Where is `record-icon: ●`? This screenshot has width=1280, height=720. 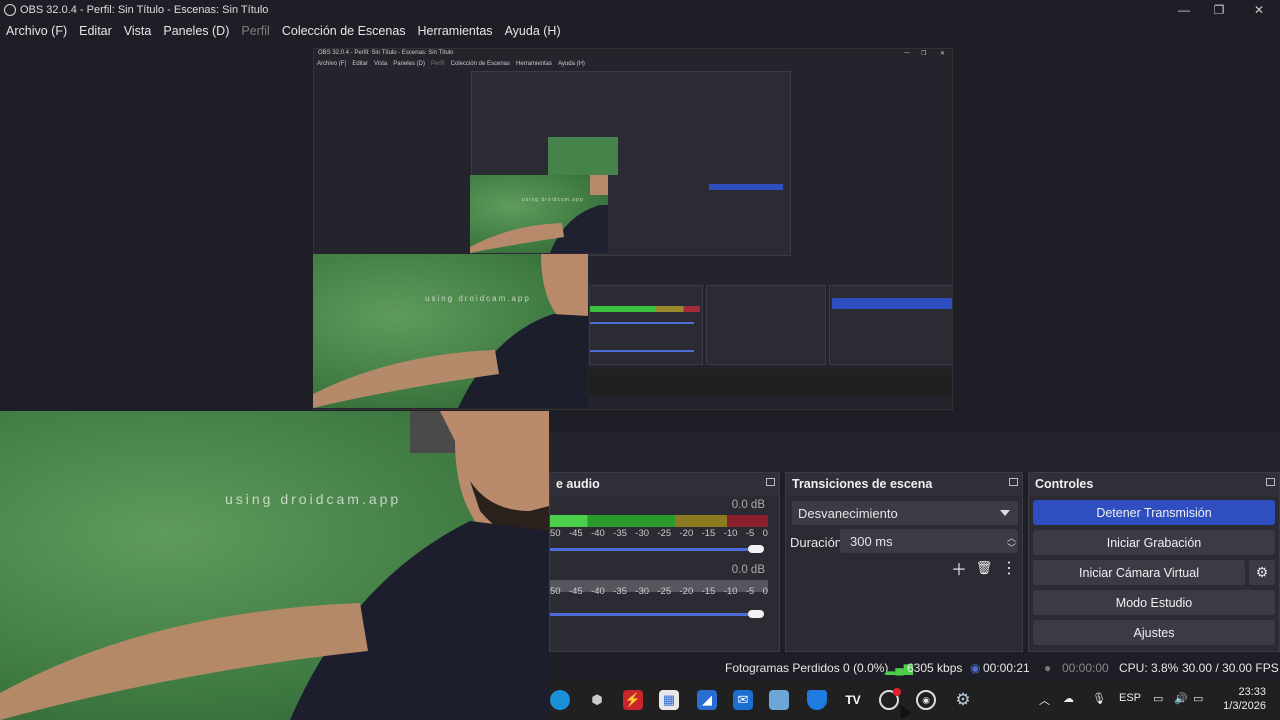 record-icon: ● is located at coordinates (1048, 668).